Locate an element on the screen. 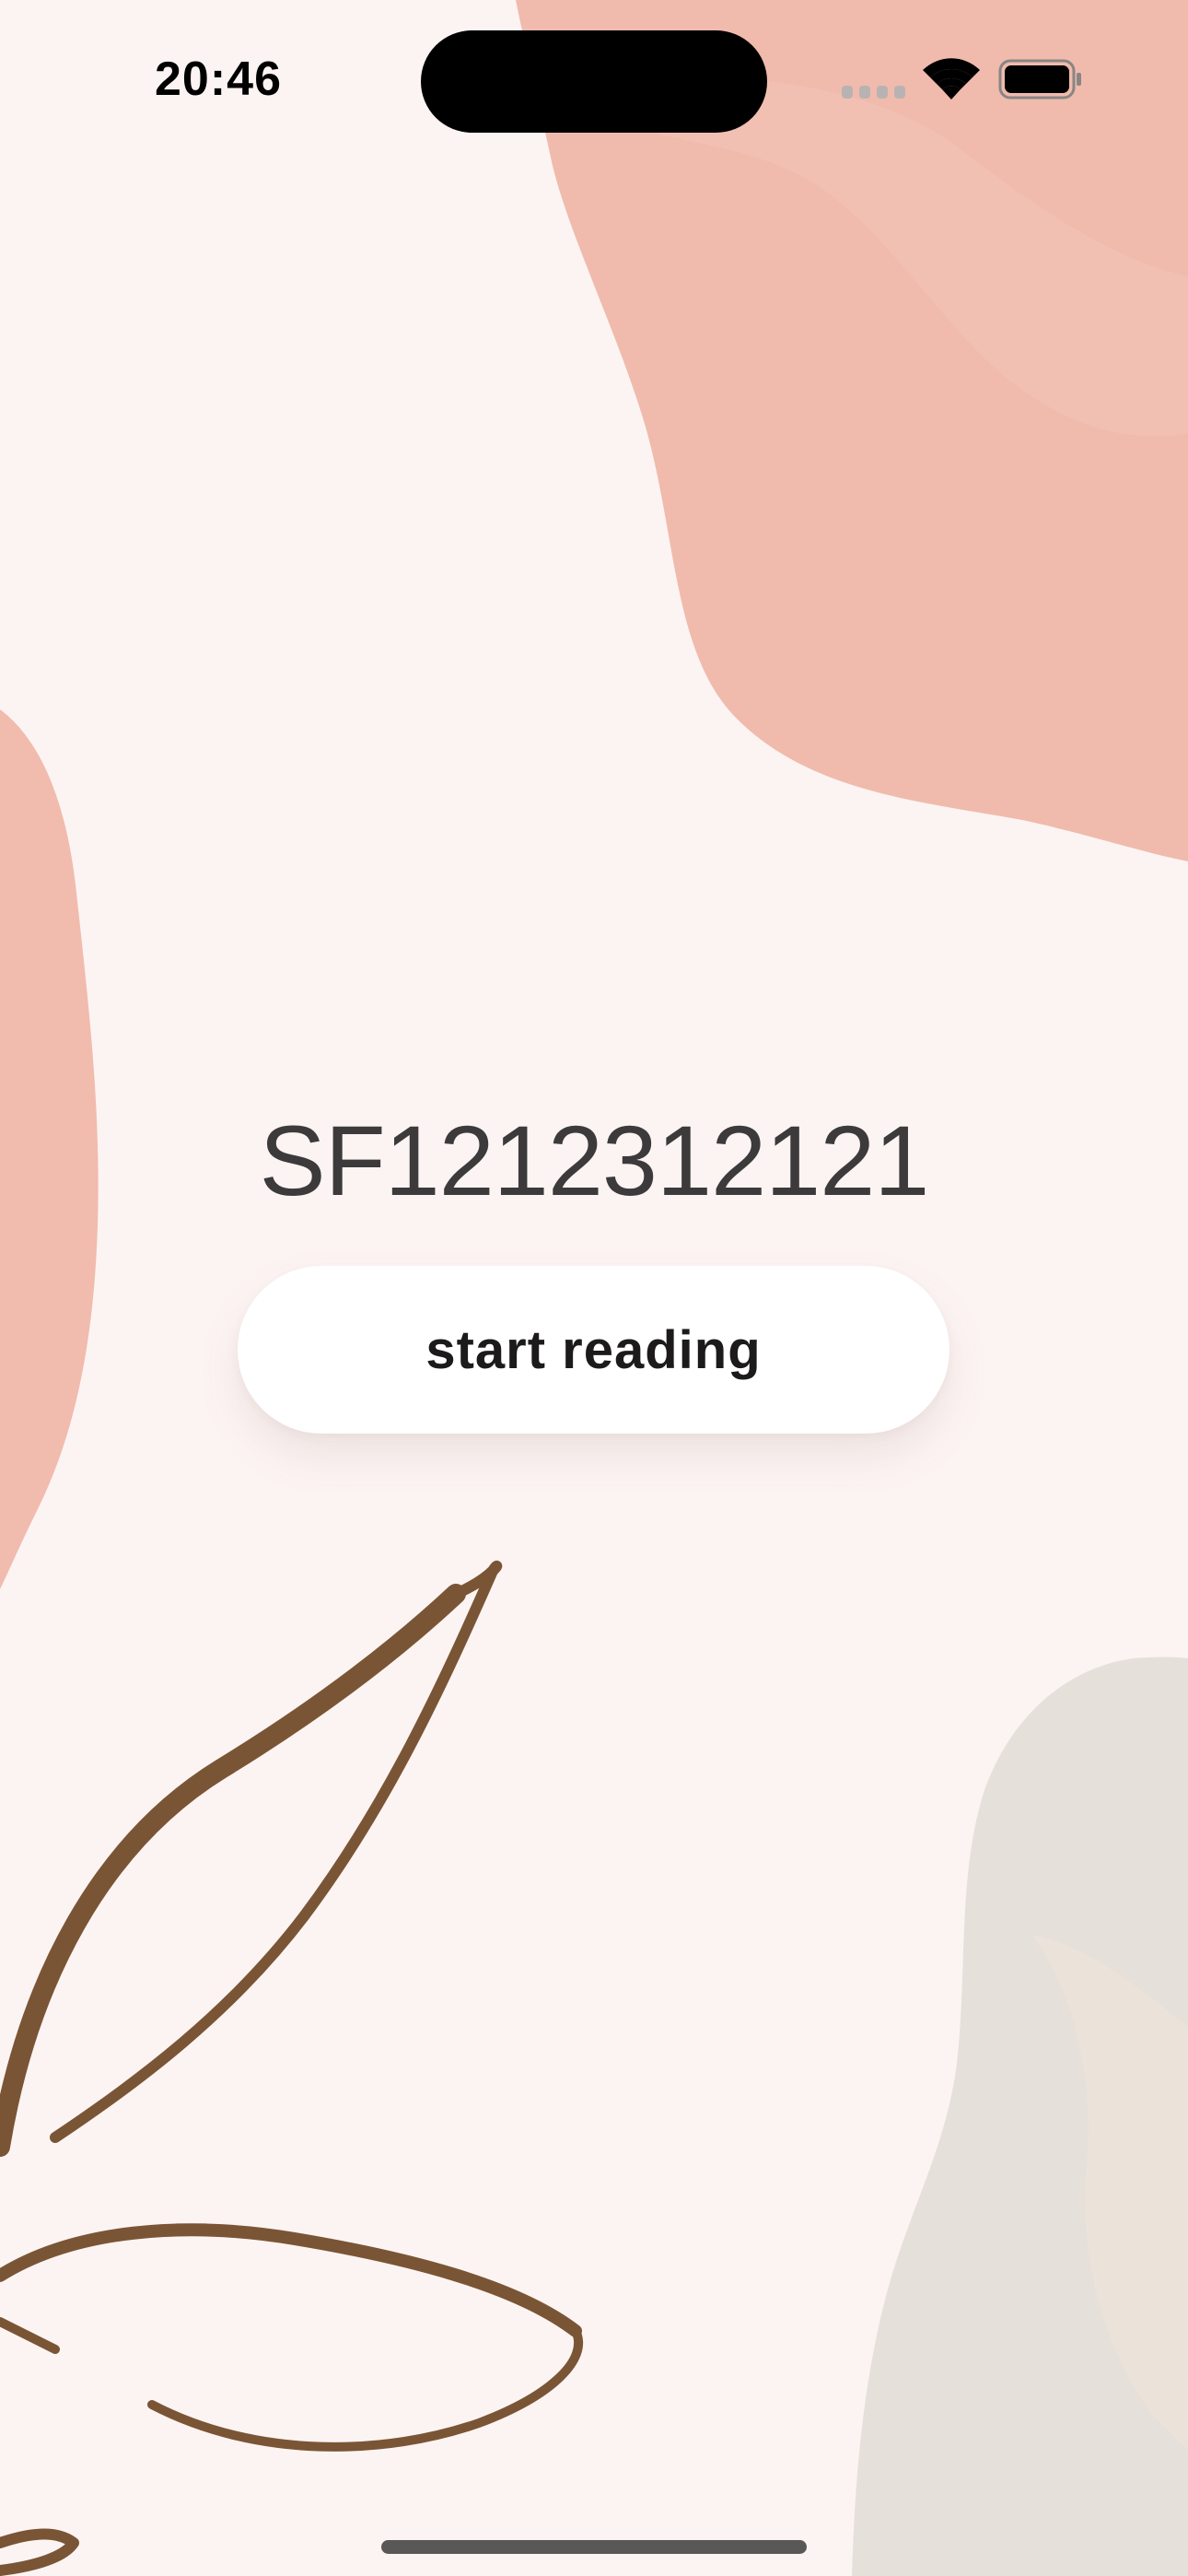 Image resolution: width=1188 pixels, height=2576 pixels. cellular-signal-icon is located at coordinates (874, 92).